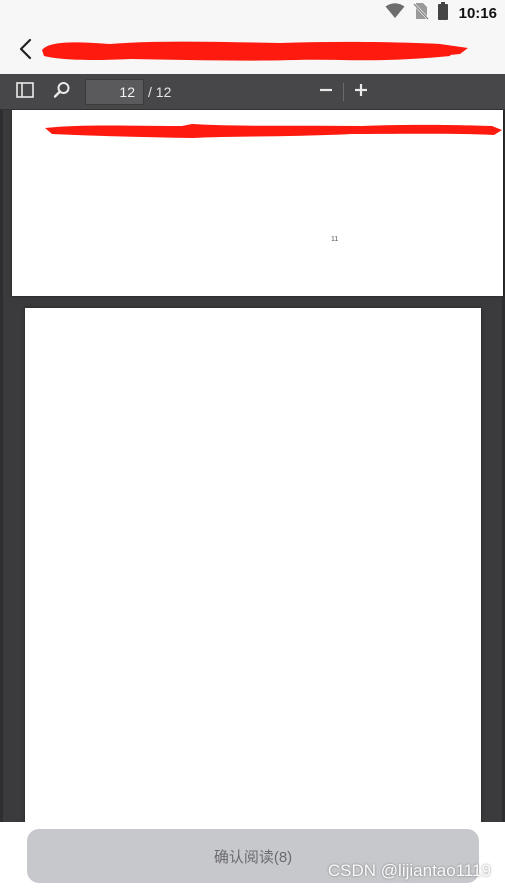 This screenshot has height=890, width=505. Describe the element at coordinates (335, 239) in the screenshot. I see `page-footer-number: 11` at that location.